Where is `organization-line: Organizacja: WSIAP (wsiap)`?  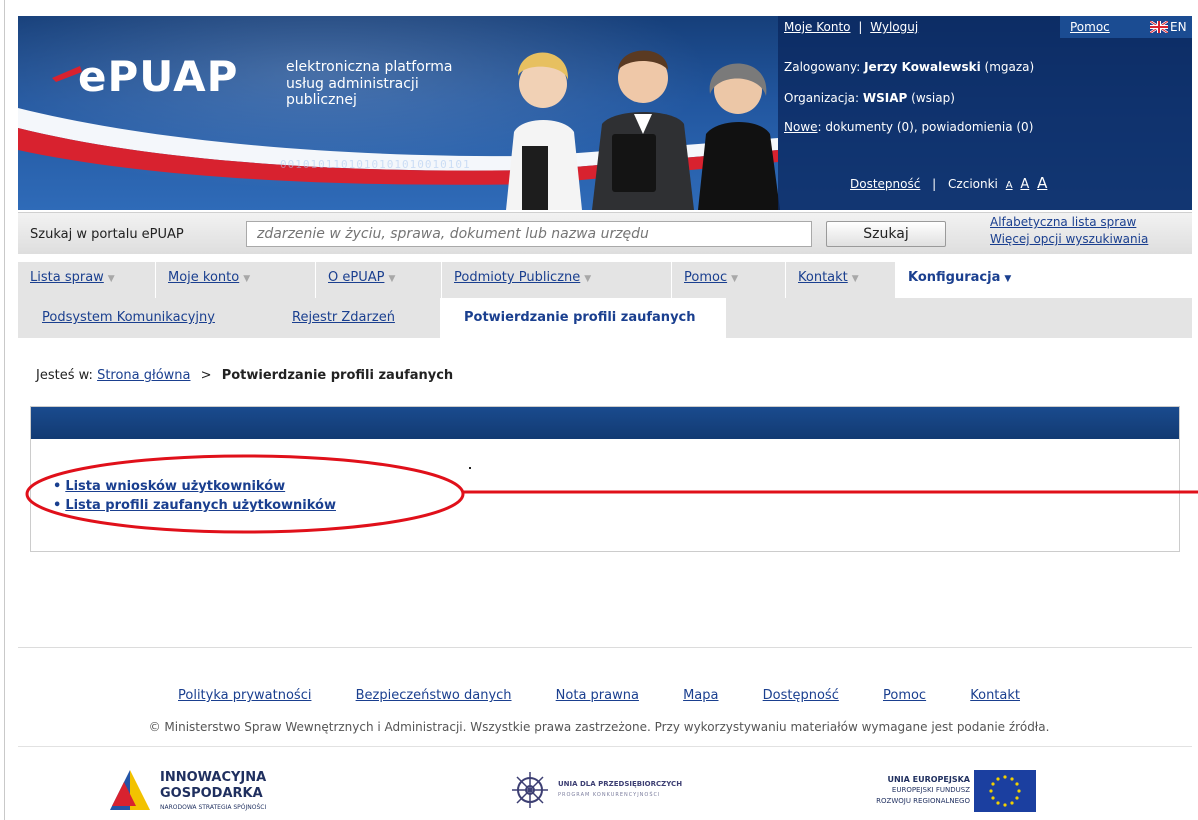 organization-line: Organizacja: WSIAP (wsiap) is located at coordinates (869, 98).